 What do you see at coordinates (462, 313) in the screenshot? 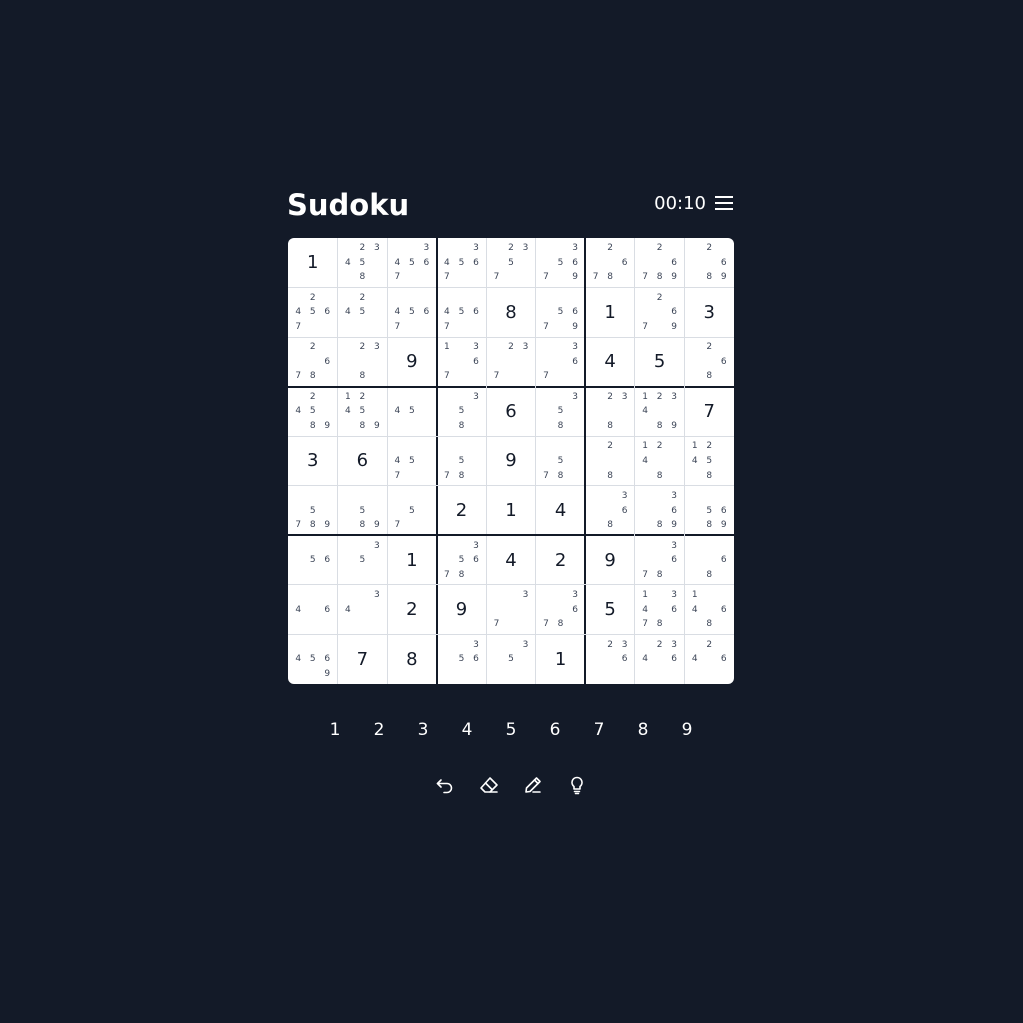
I see `cell-r2c4: 456 7` at bounding box center [462, 313].